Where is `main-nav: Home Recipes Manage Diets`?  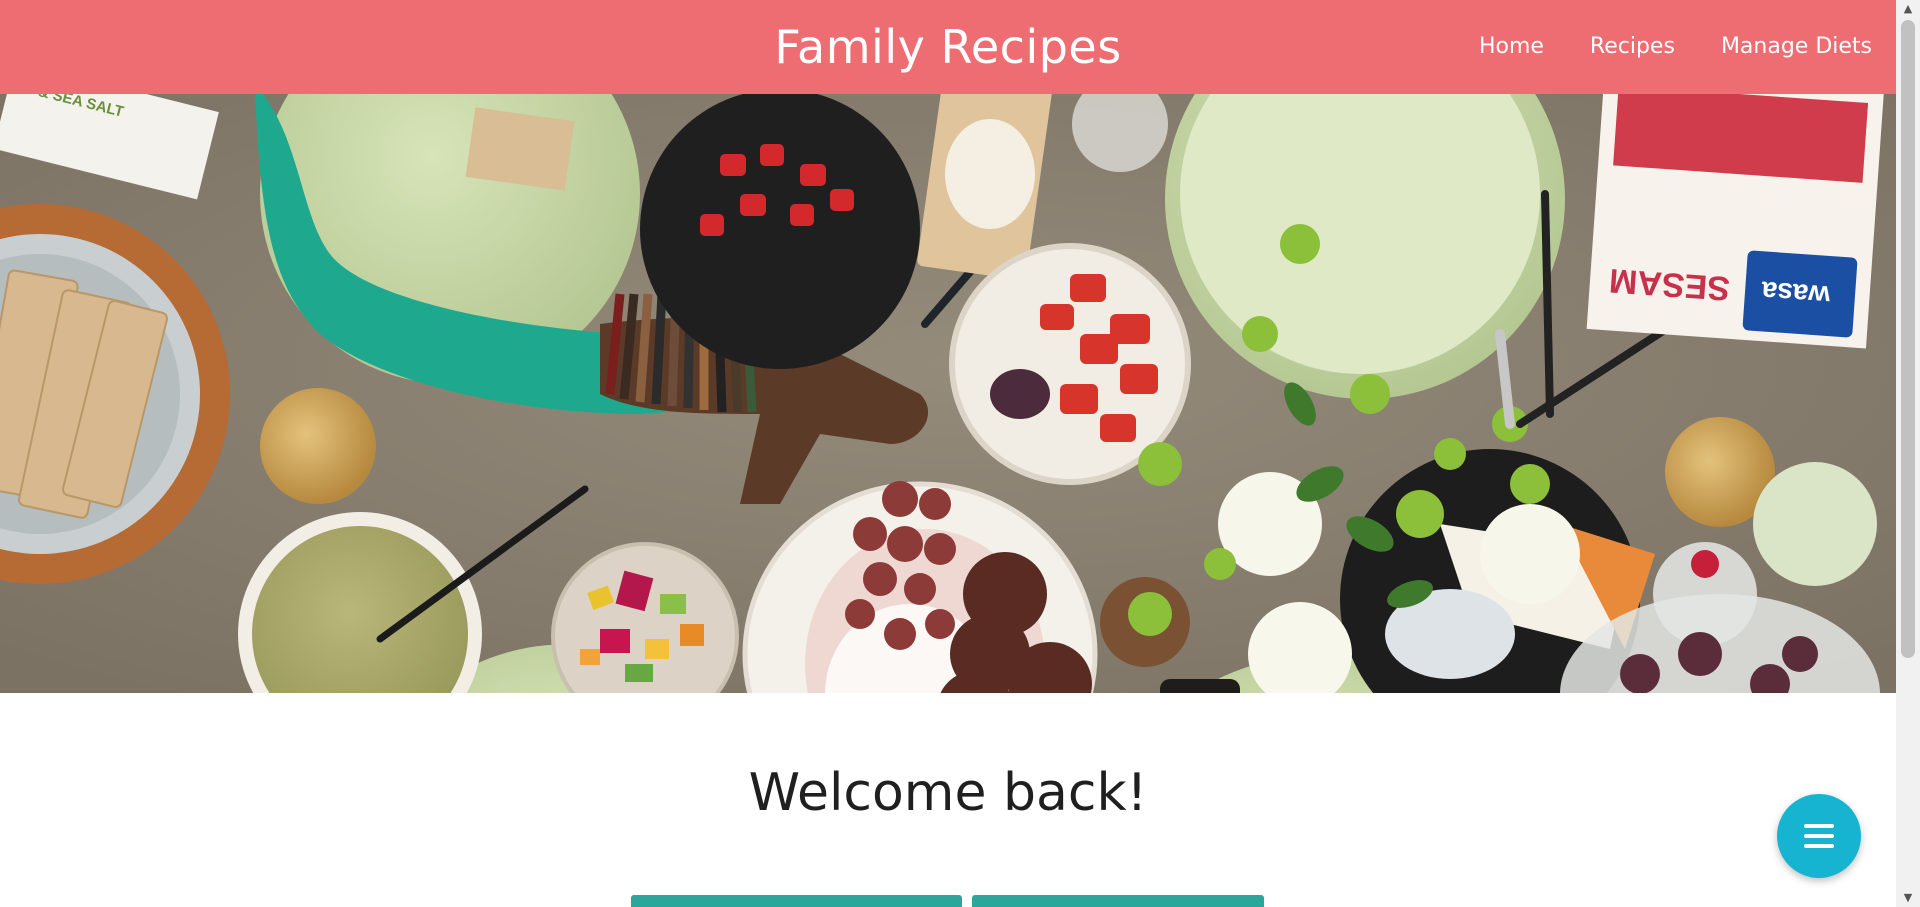
main-nav: Home Recipes Manage Diets is located at coordinates (1675, 47).